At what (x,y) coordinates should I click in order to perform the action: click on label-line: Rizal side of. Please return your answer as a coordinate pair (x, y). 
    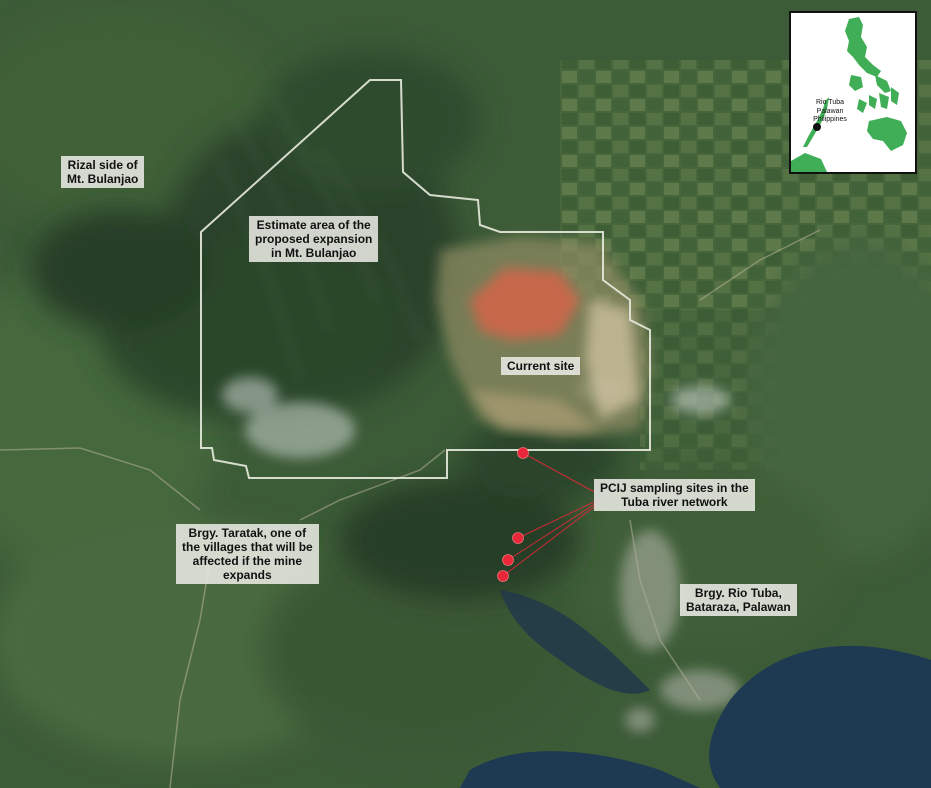
    Looking at the image, I should click on (102, 165).